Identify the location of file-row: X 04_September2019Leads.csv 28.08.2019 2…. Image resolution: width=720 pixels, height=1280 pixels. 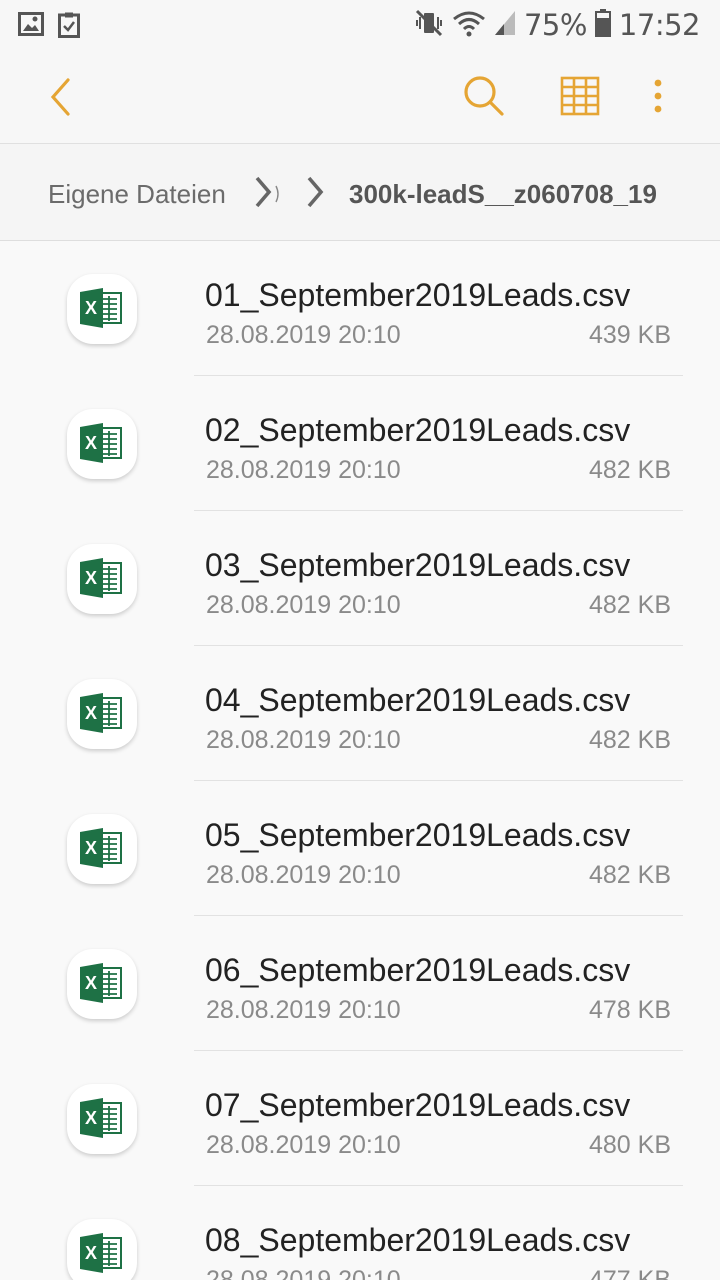
(360, 713).